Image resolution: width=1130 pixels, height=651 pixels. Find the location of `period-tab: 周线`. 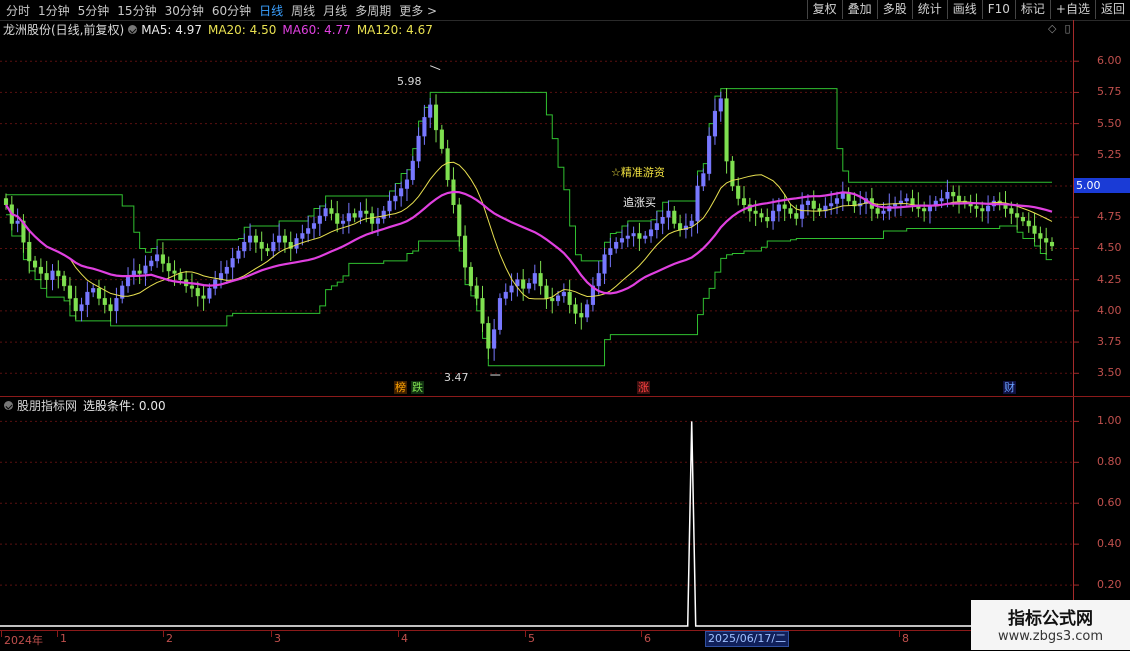

period-tab: 周线 is located at coordinates (303, 10).